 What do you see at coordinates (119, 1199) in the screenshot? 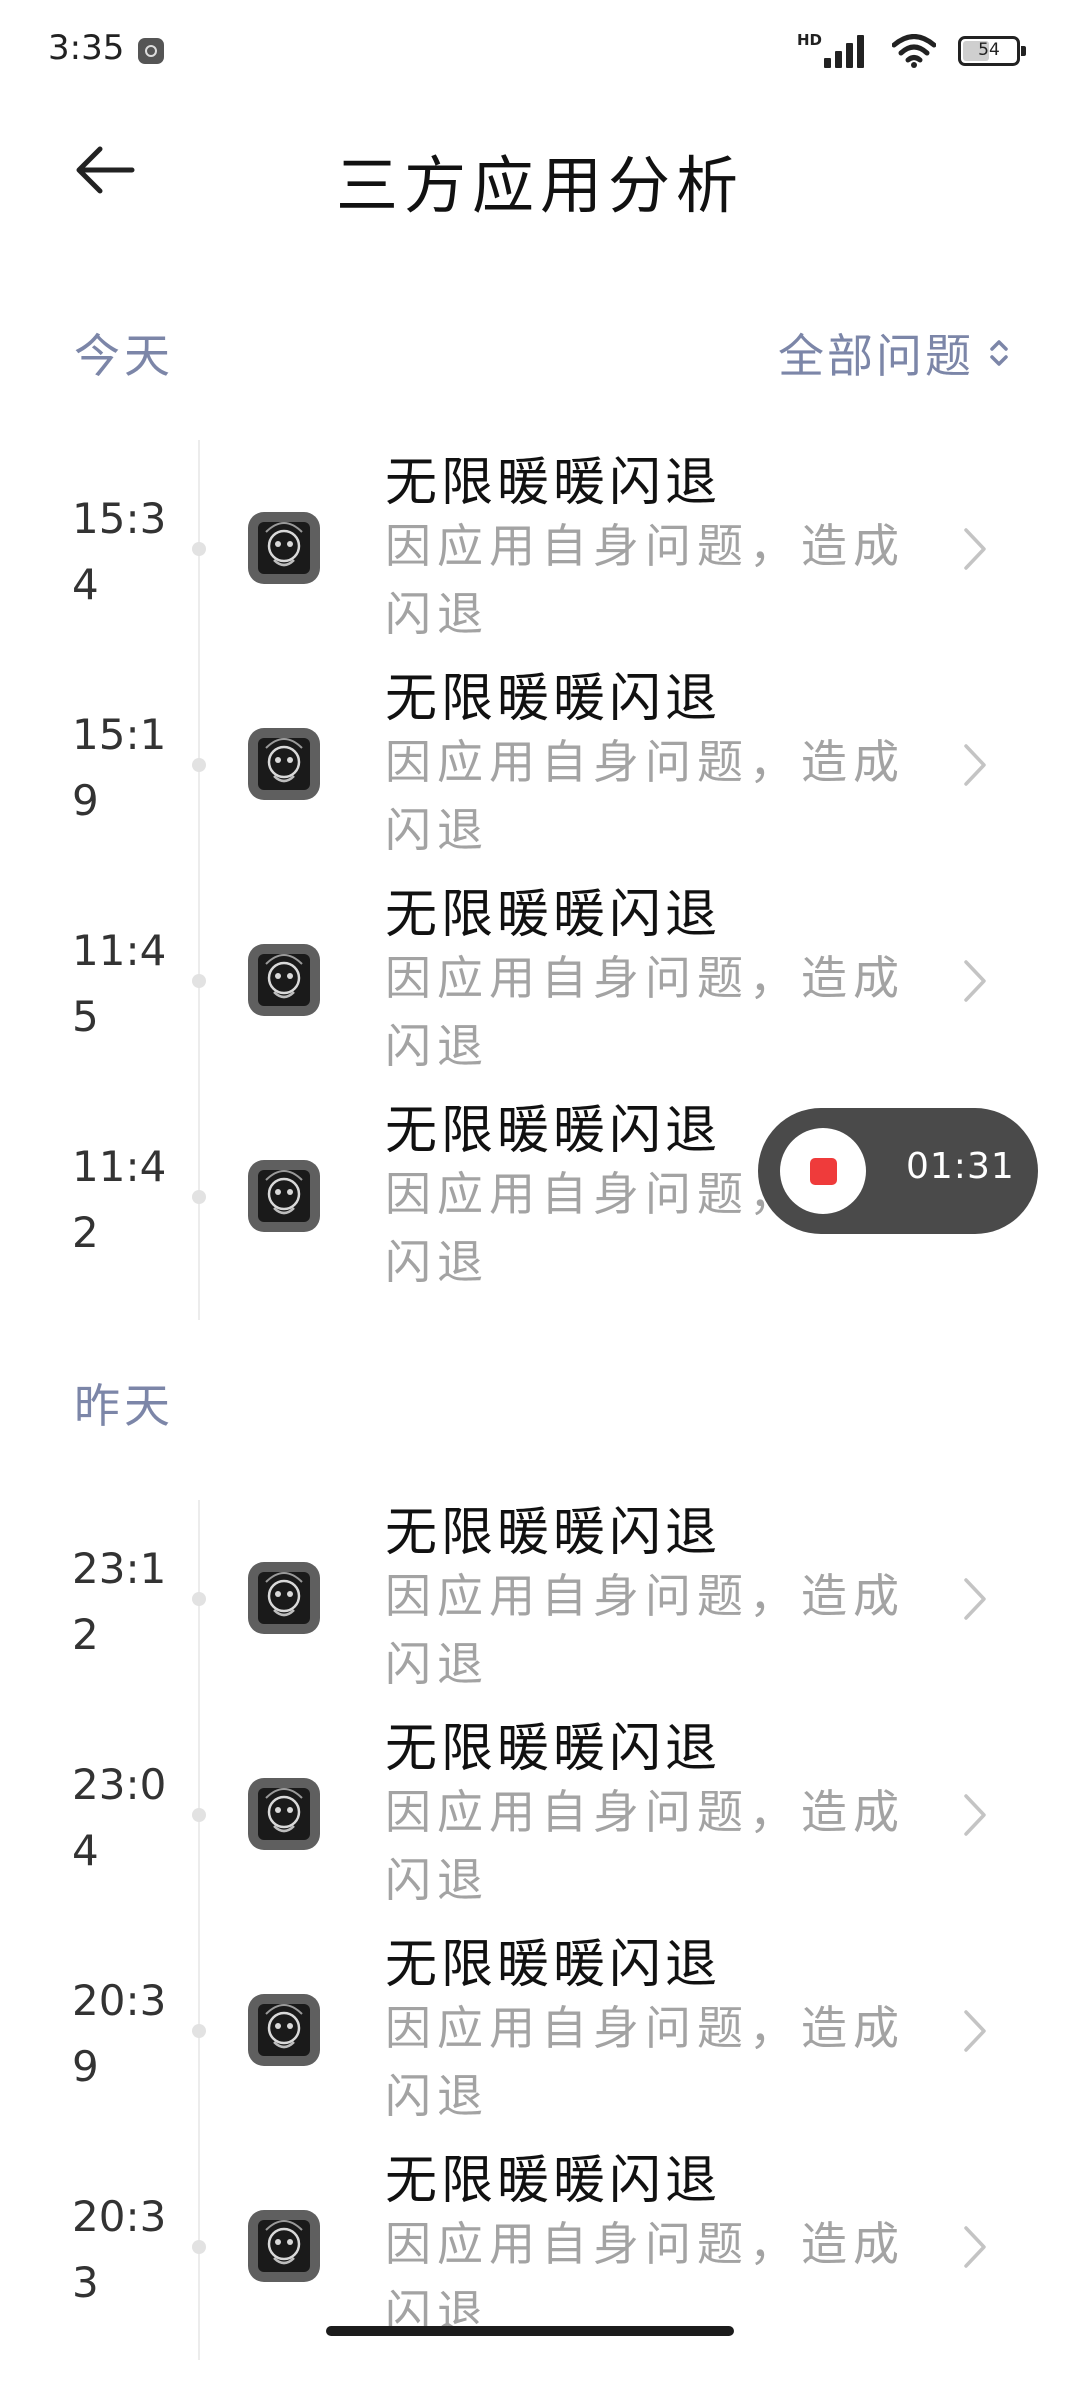
I see `event-time: 11:42` at bounding box center [119, 1199].